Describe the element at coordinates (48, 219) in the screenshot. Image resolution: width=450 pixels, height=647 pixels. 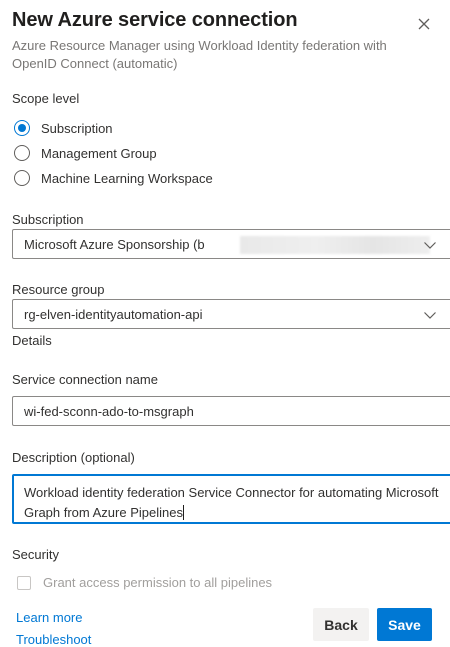
I see `subscription-label: Subscription` at that location.